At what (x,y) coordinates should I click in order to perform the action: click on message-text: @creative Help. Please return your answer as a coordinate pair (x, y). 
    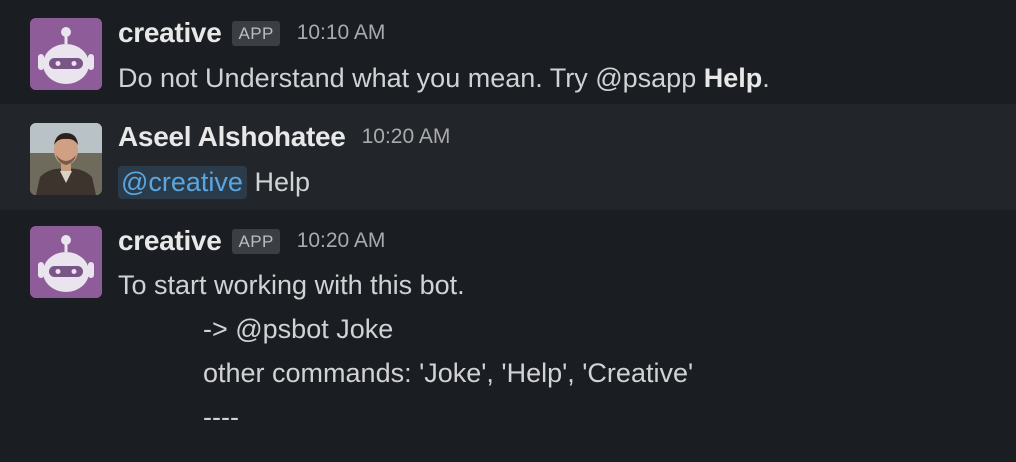
    Looking at the image, I should click on (214, 182).